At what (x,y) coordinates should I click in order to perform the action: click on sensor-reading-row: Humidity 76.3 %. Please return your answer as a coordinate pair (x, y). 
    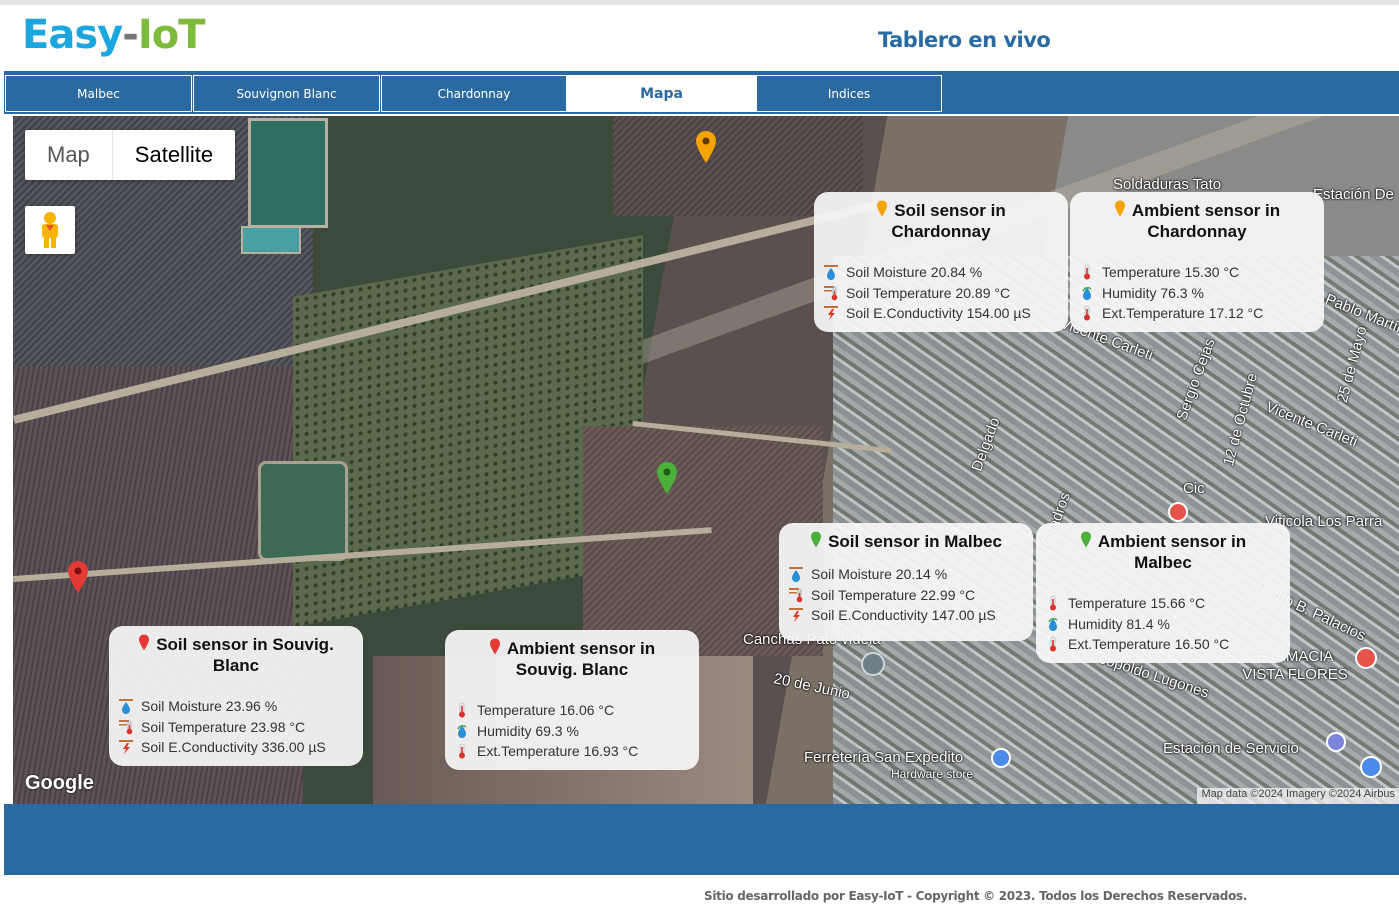
    Looking at the image, I should click on (1197, 293).